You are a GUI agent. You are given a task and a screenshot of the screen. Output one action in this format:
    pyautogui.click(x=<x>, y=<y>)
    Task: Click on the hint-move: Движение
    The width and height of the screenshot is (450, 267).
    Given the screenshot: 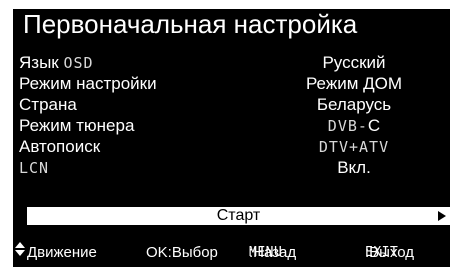 What is the action you would take?
    pyautogui.click(x=62, y=252)
    